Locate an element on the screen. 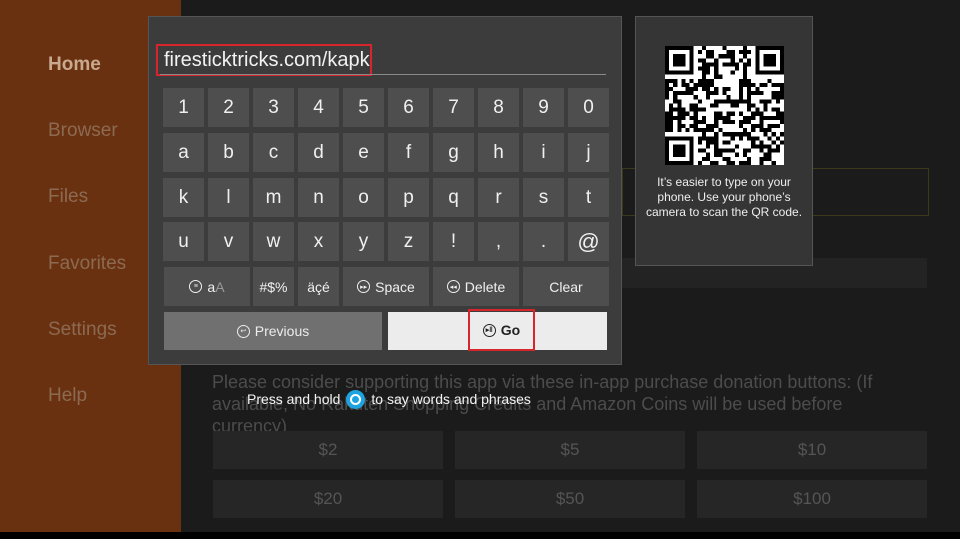 The width and height of the screenshot is (960, 539). sidebar-item-favorites: Favorites is located at coordinates (87, 264).